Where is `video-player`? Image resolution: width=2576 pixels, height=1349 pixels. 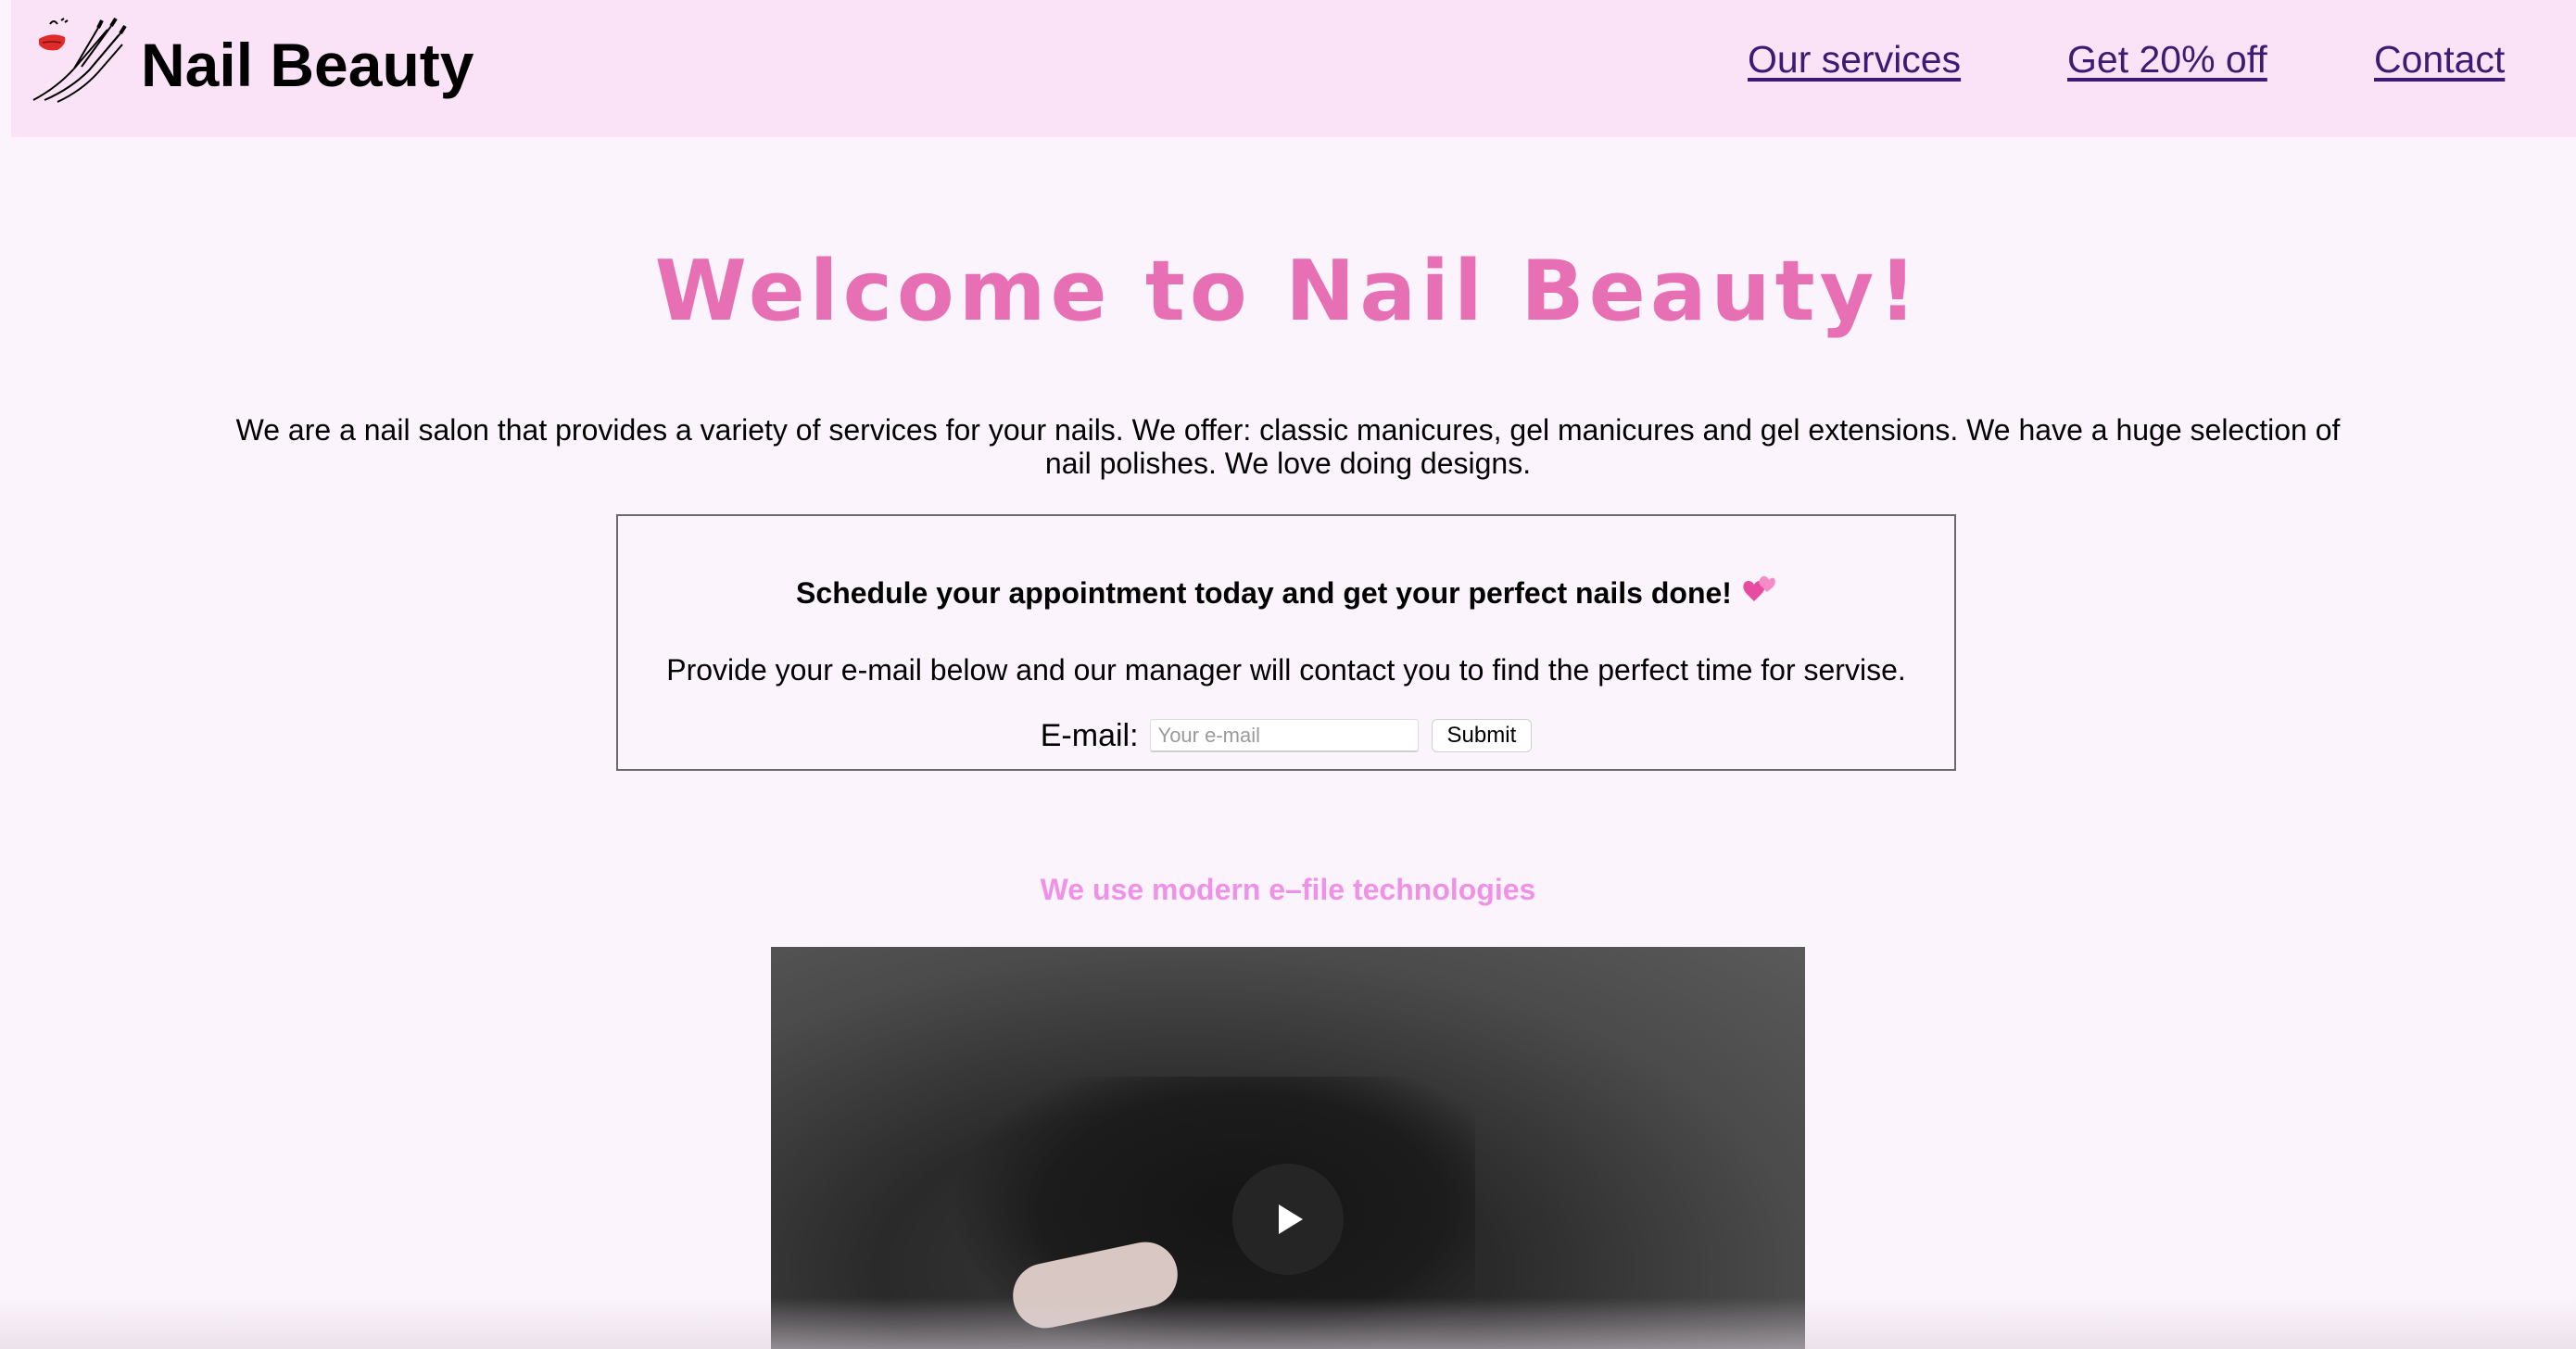
video-player is located at coordinates (1288, 1148).